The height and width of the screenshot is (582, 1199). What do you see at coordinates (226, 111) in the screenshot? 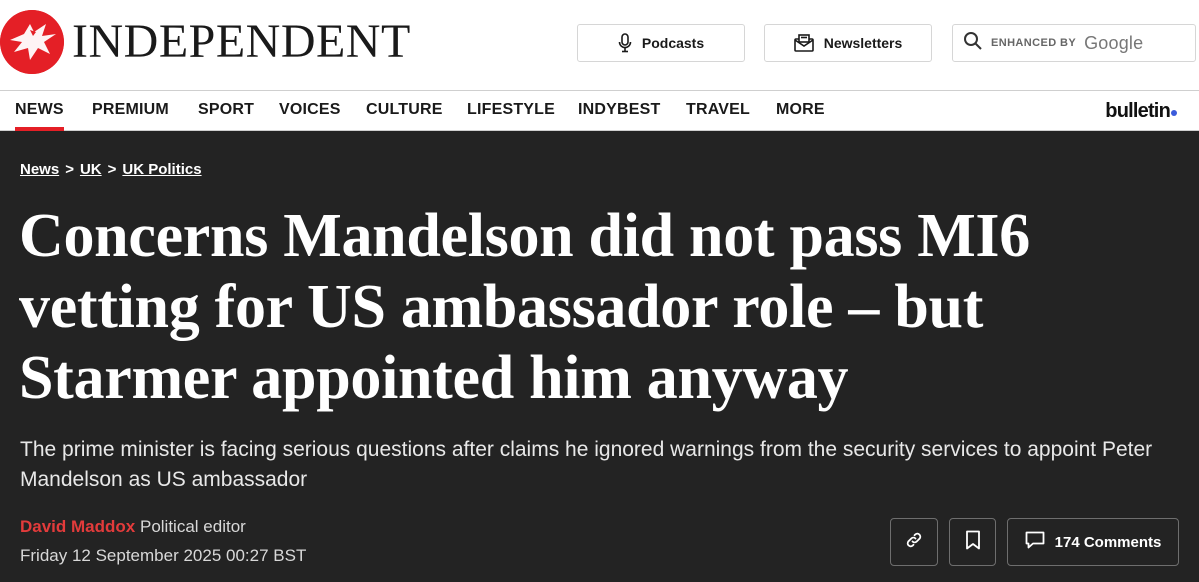
I see `nav-item-sport: SPORT` at bounding box center [226, 111].